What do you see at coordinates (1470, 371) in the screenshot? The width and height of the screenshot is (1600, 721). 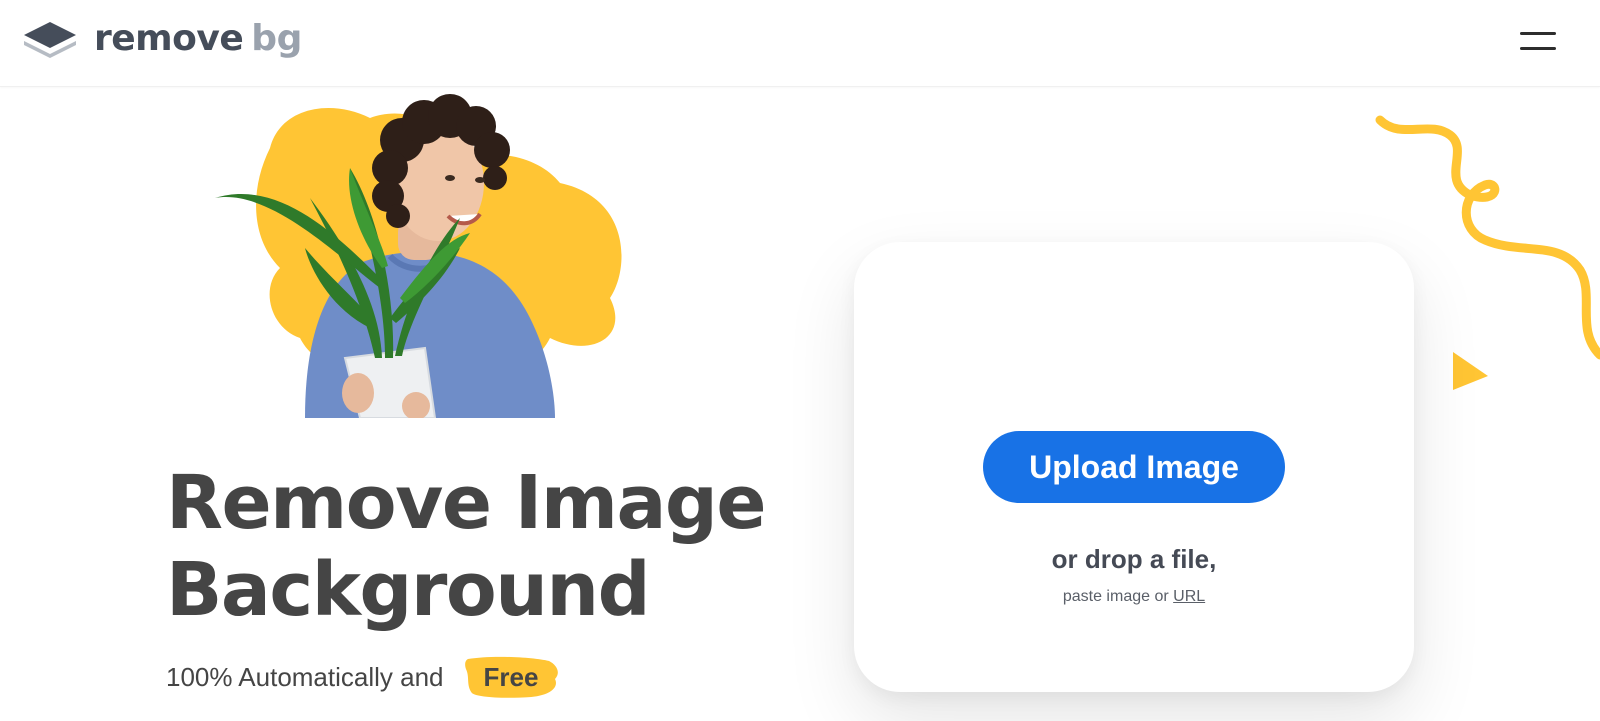 I see `decorative-triangle-icon` at bounding box center [1470, 371].